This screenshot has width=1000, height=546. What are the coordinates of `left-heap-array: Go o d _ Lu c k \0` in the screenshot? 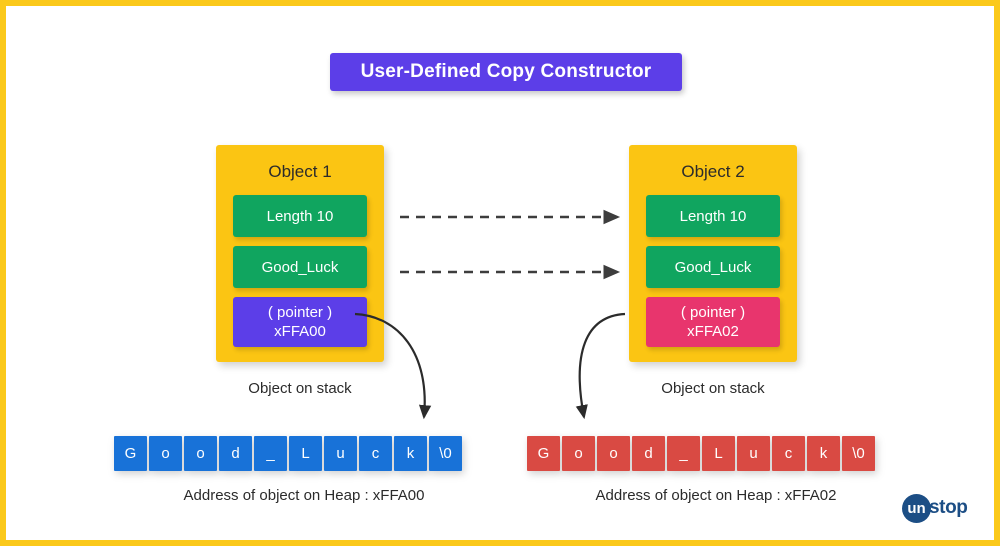 It's located at (288, 453).